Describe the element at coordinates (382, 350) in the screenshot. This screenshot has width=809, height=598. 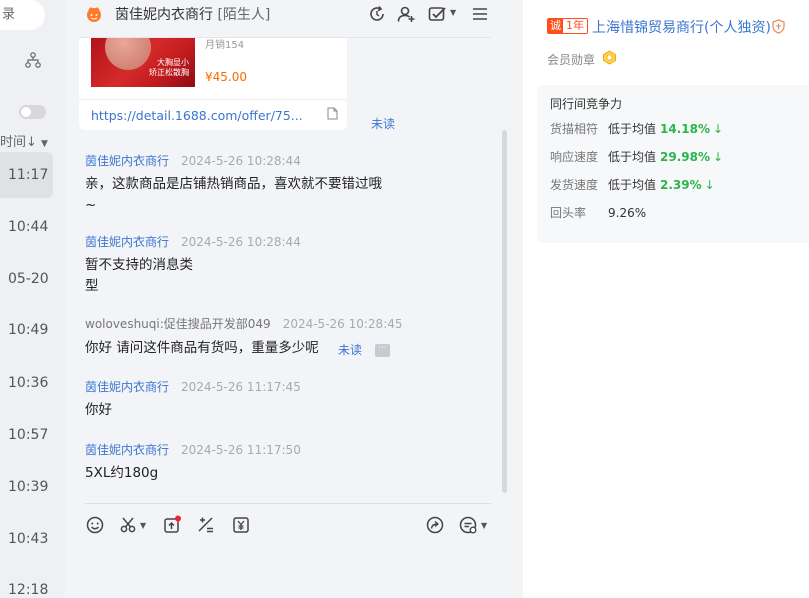
I see `more-icon: ···` at that location.